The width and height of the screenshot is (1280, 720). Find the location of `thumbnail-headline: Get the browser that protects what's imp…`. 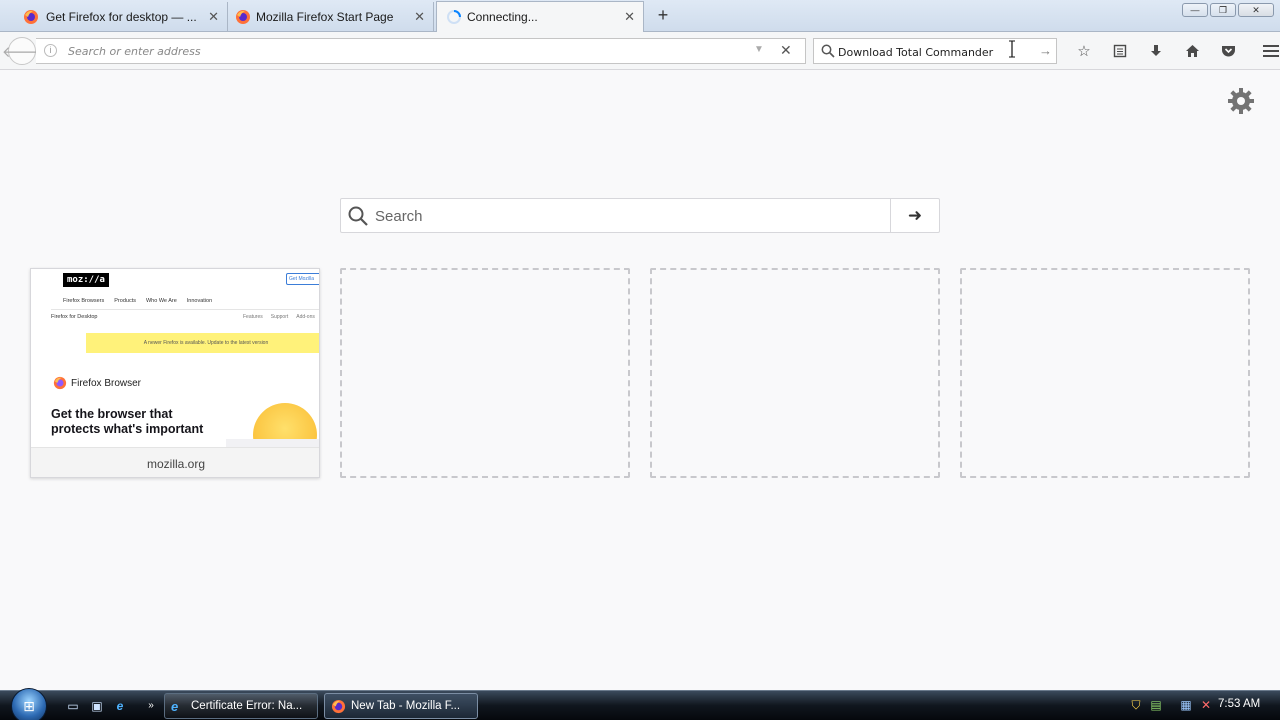

thumbnail-headline: Get the browser that protects what's imp… is located at coordinates (127, 421).